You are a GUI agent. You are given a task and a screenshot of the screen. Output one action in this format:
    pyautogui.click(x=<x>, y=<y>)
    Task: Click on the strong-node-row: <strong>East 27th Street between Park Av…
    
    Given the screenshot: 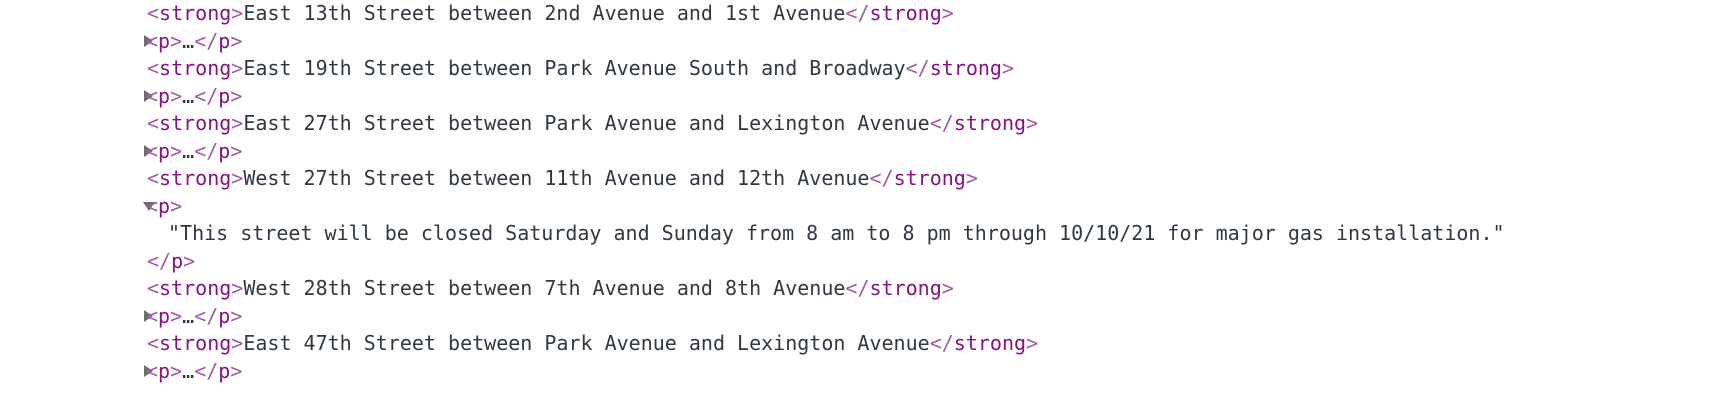 What is the action you would take?
    pyautogui.click(x=592, y=123)
    